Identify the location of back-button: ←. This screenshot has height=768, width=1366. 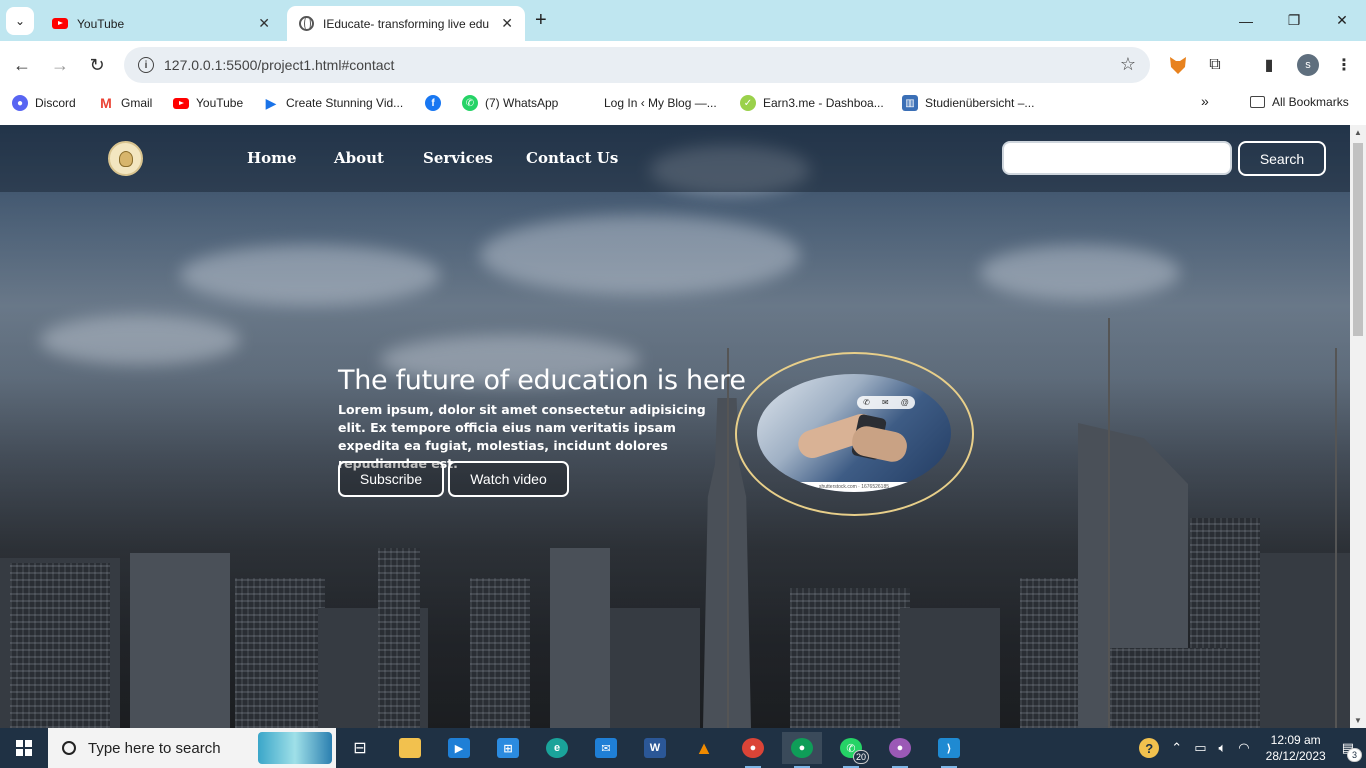
(22, 65).